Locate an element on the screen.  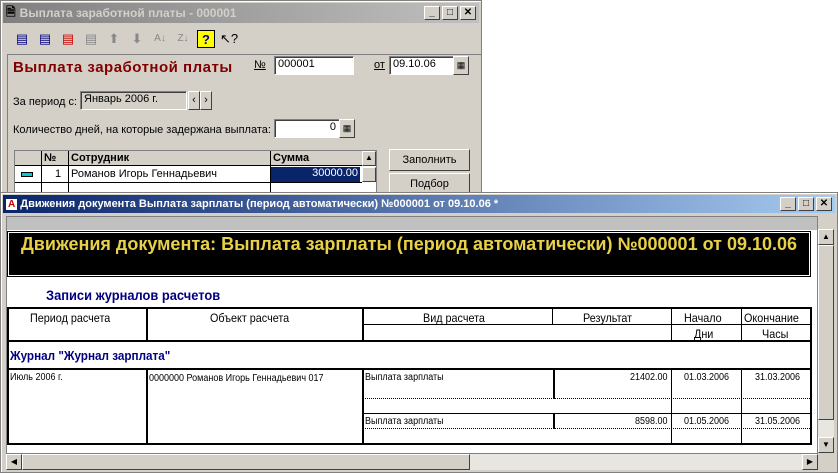
table-row: 1 Романов Игорь Геннадьевич 30000.00 is located at coordinates (188, 175).